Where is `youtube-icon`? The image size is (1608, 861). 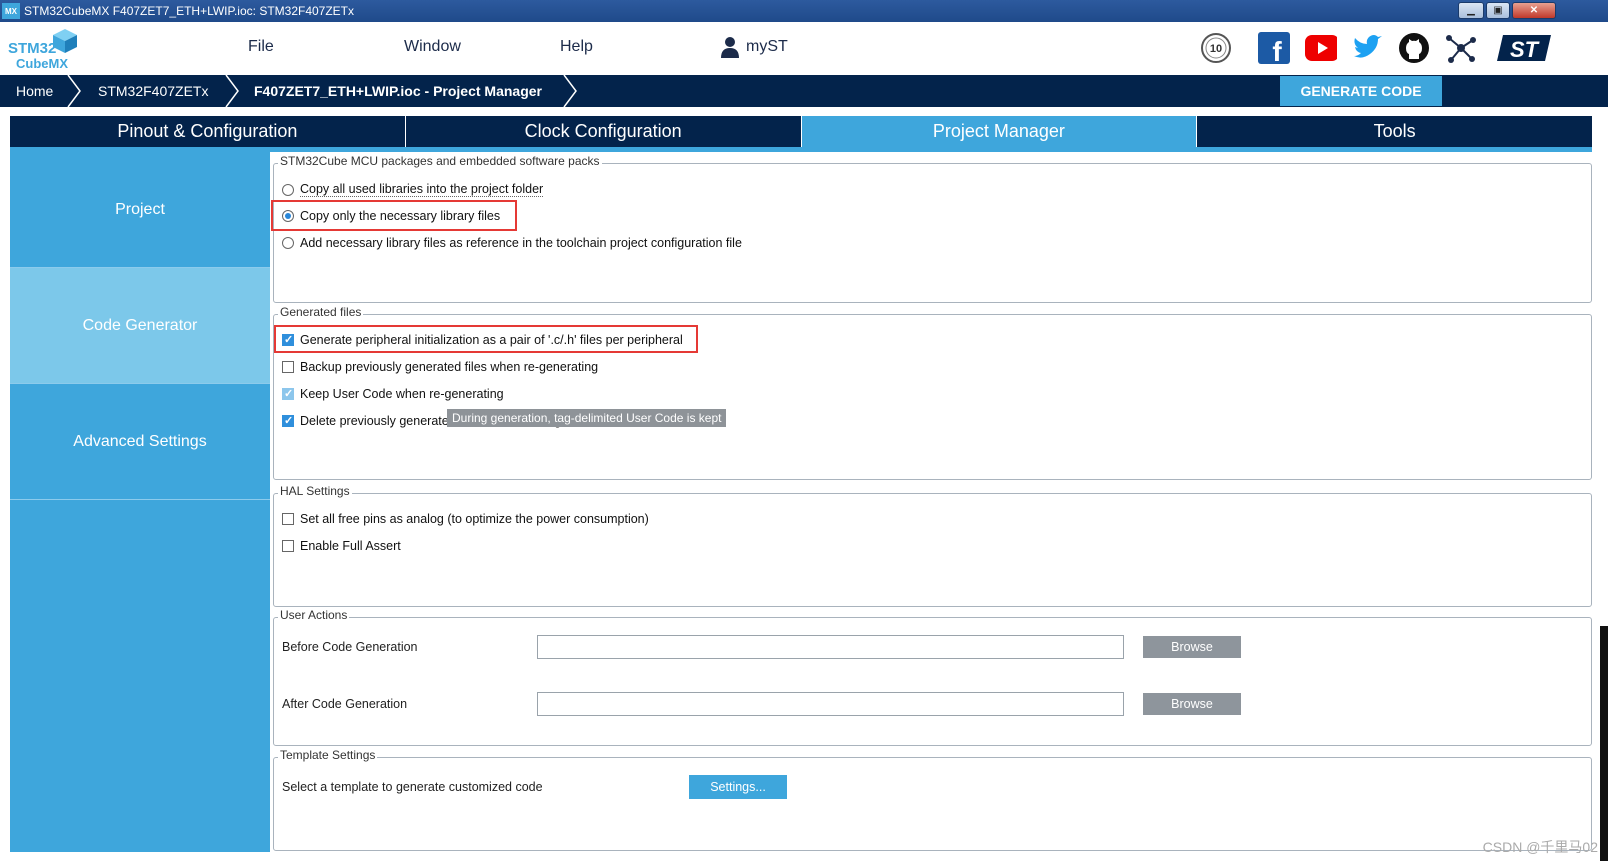
youtube-icon is located at coordinates (1321, 48).